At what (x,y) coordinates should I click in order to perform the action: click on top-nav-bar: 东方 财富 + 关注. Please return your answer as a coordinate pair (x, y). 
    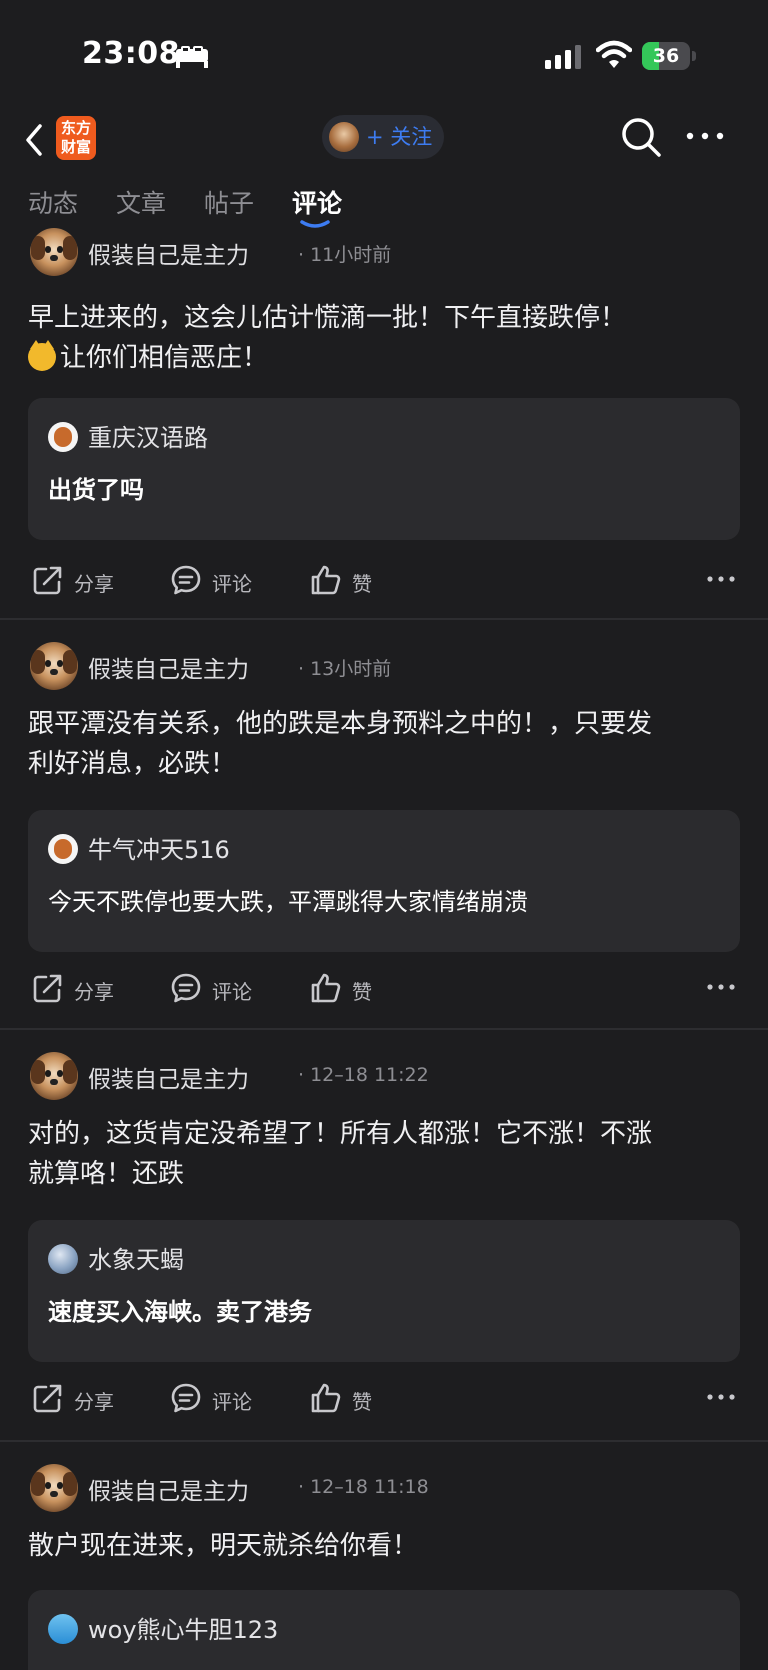
    Looking at the image, I should click on (384, 141).